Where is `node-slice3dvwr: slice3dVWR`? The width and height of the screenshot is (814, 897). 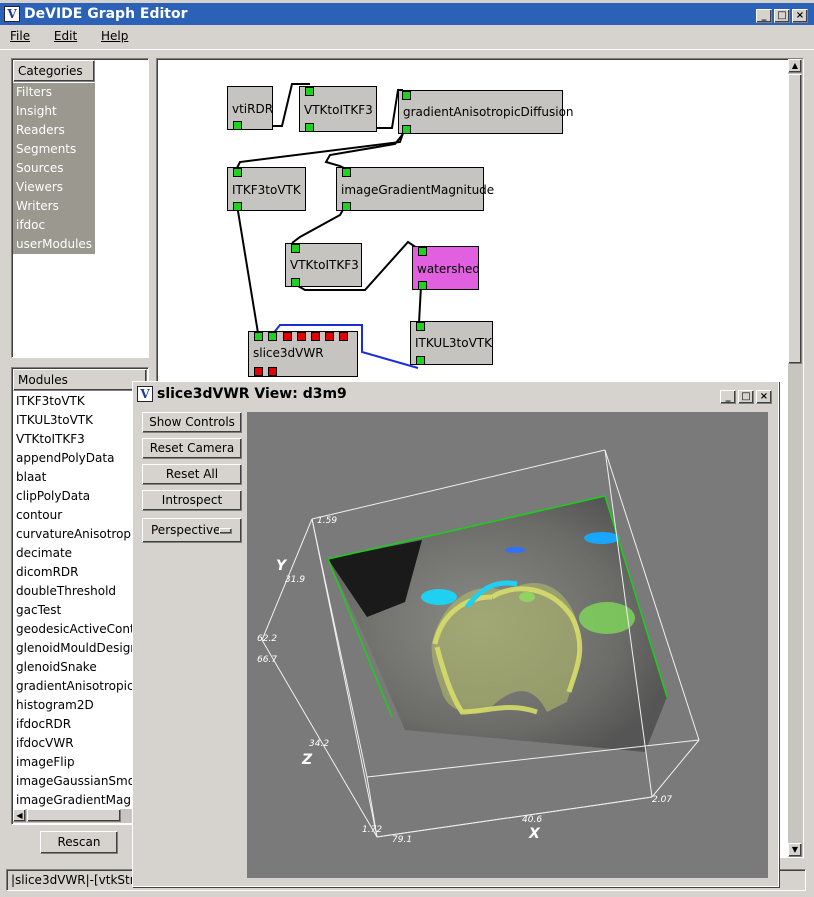 node-slice3dvwr: slice3dVWR is located at coordinates (303, 354).